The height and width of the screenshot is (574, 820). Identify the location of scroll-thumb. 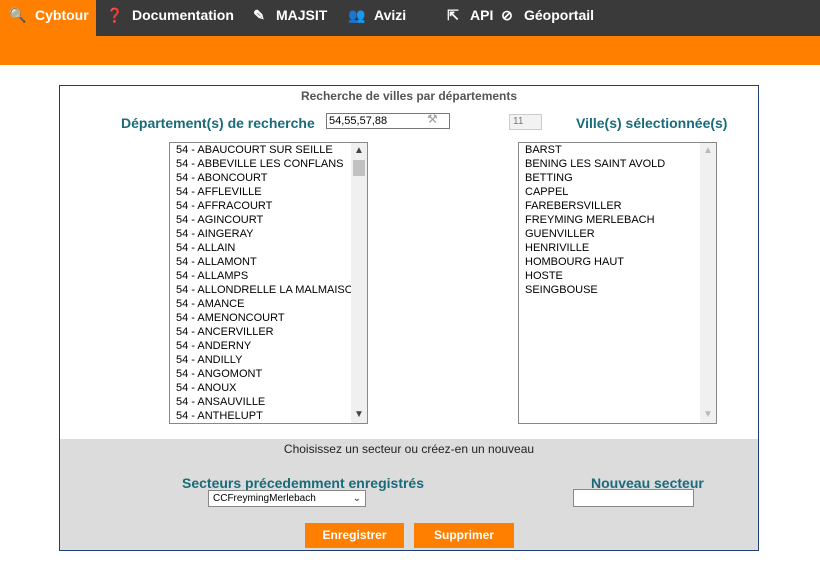
(359, 168).